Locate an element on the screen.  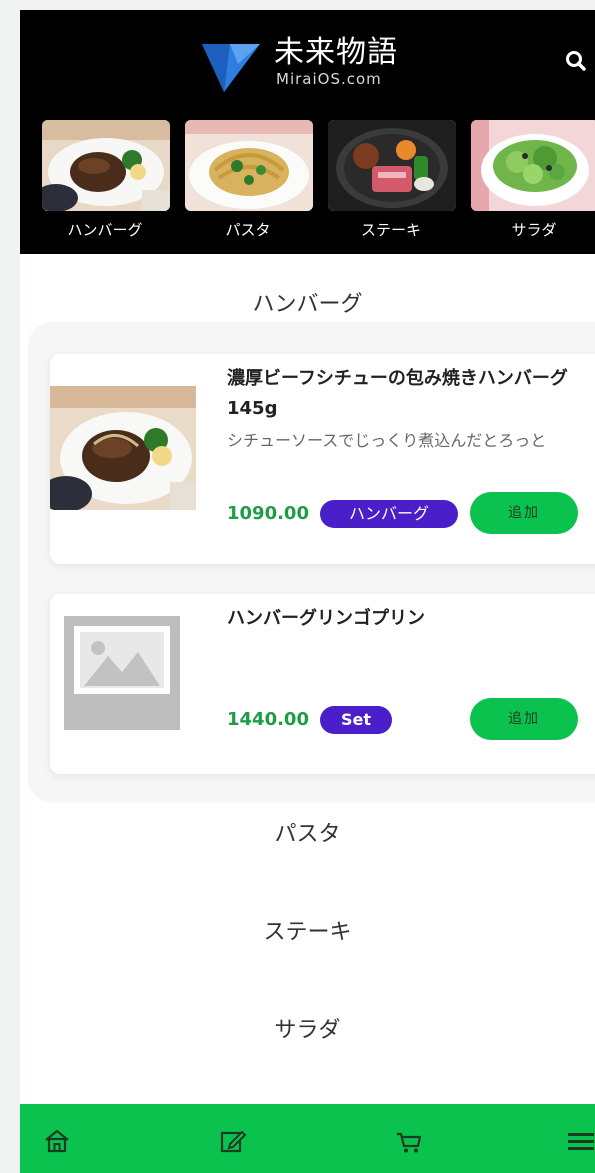
category-pasta: パスタ is located at coordinates (248, 187).